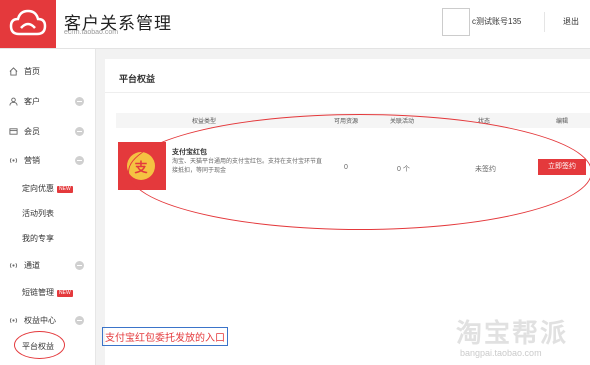 The image size is (590, 365). Describe the element at coordinates (91, 32) in the screenshot. I see `app-domain: ecrm.taobao.com` at that location.